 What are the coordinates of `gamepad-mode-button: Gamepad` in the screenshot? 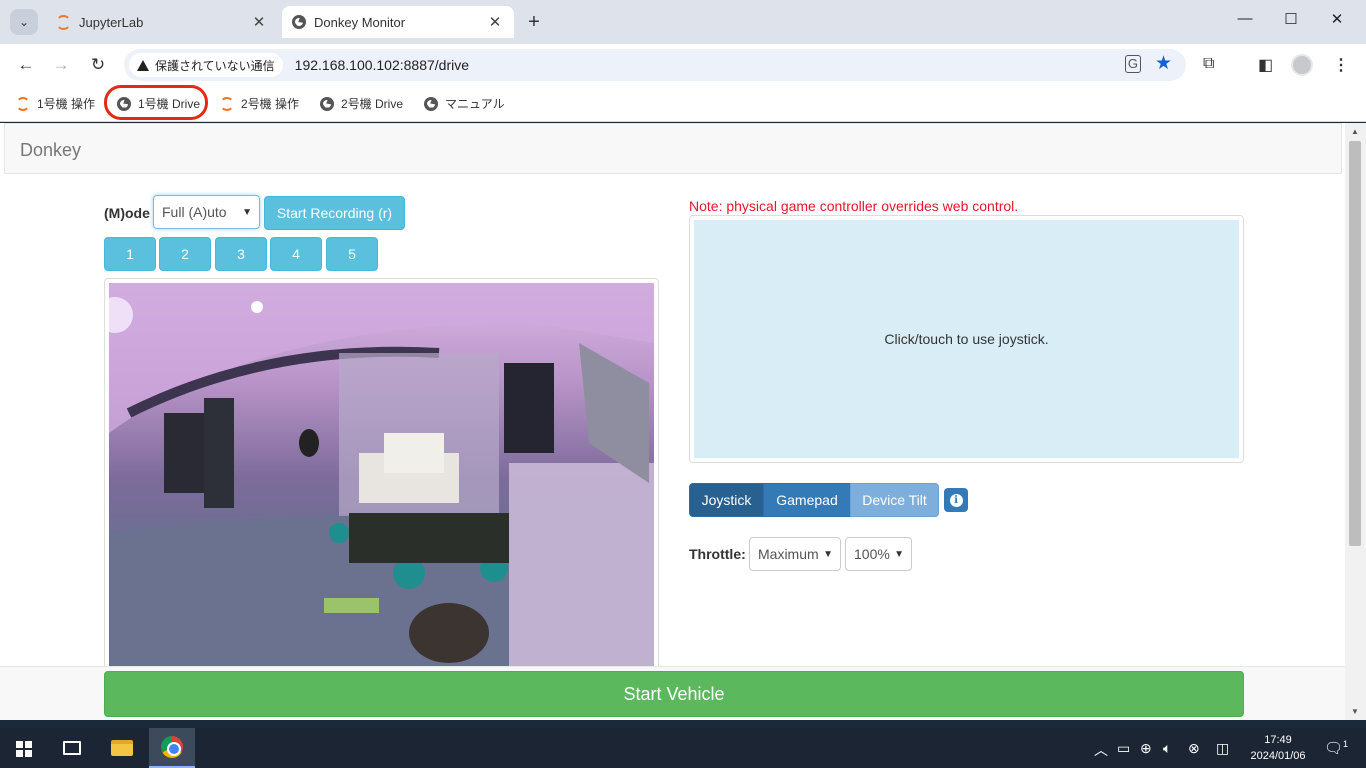 It's located at (807, 500).